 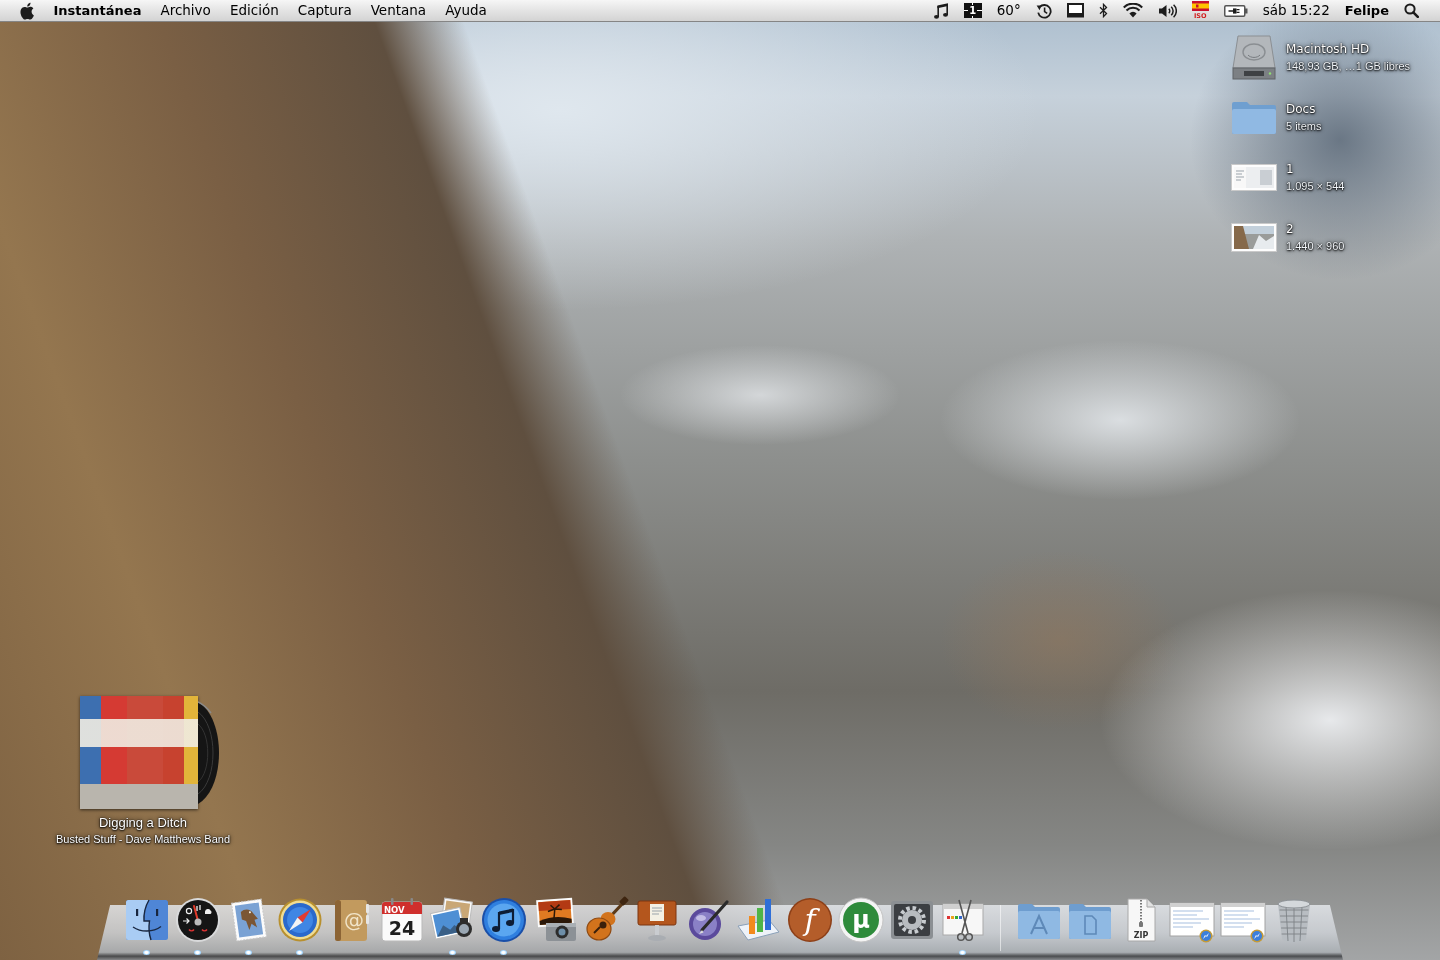 I want to click on bluetooth-icon, so click(x=1103, y=10).